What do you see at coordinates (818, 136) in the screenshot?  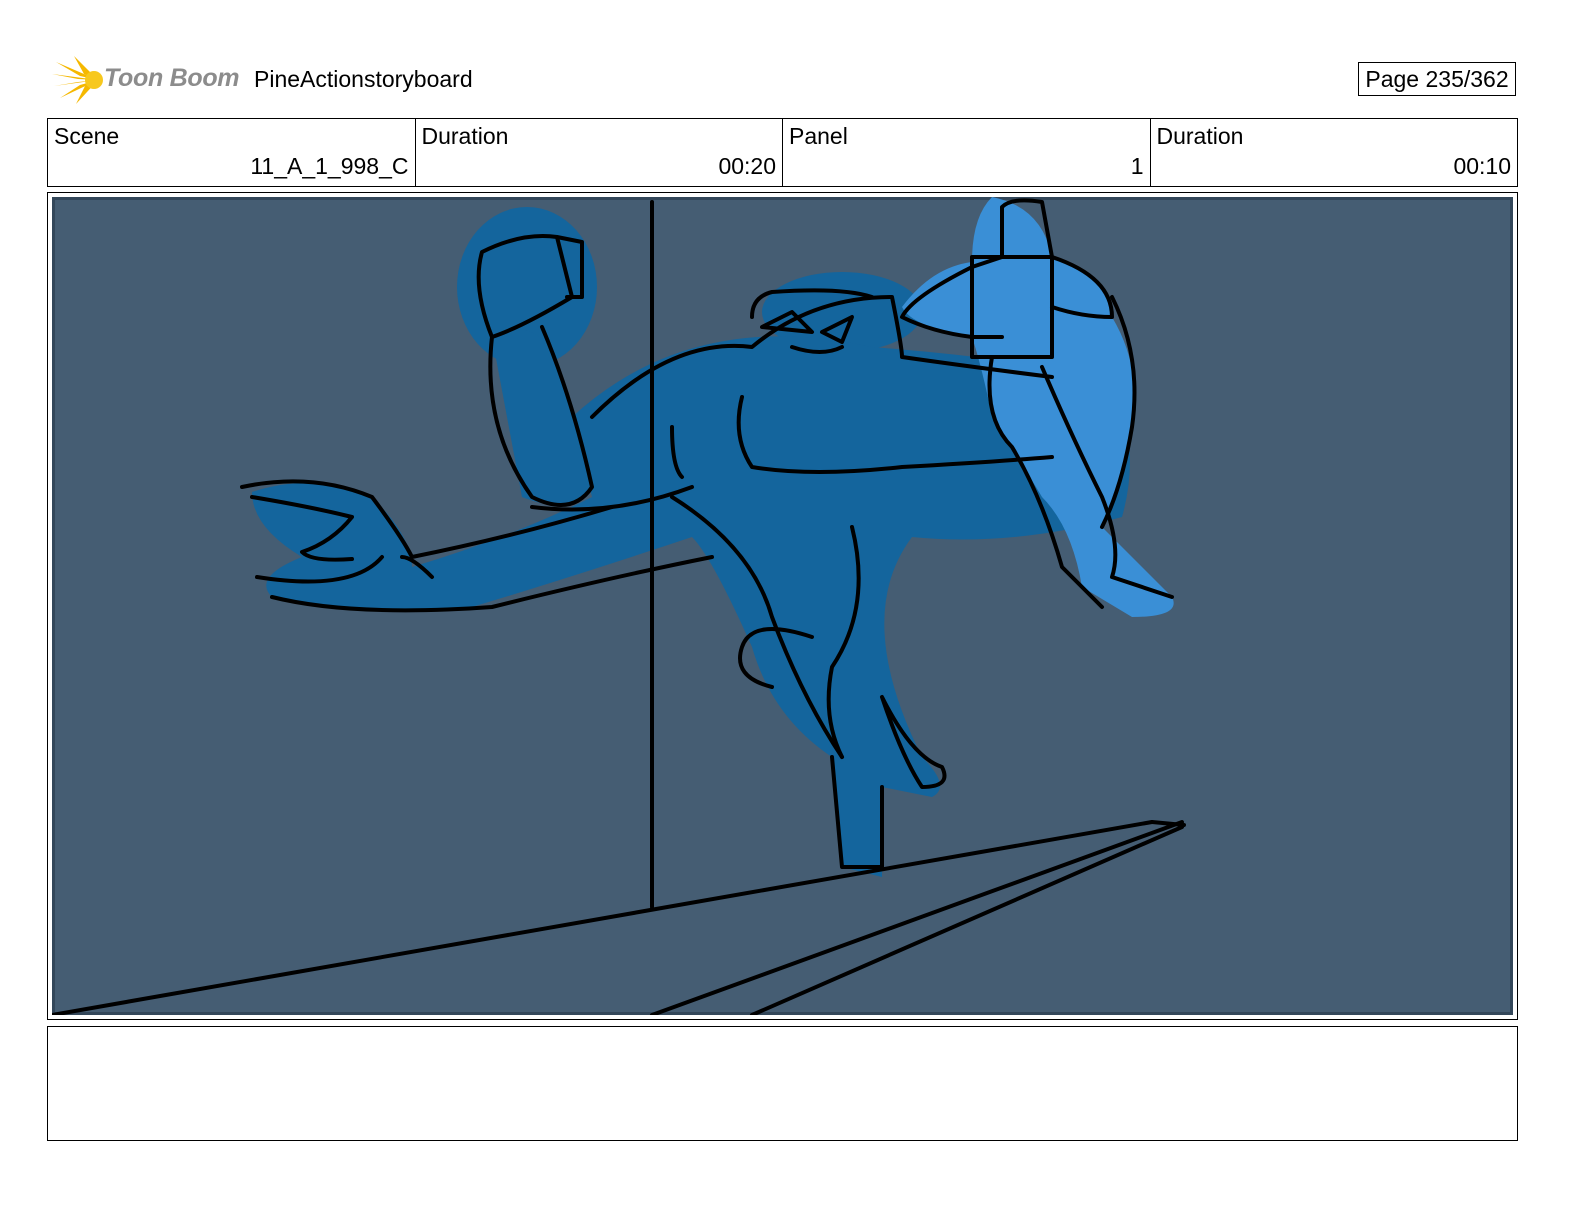 I see `panel-label: Panel` at bounding box center [818, 136].